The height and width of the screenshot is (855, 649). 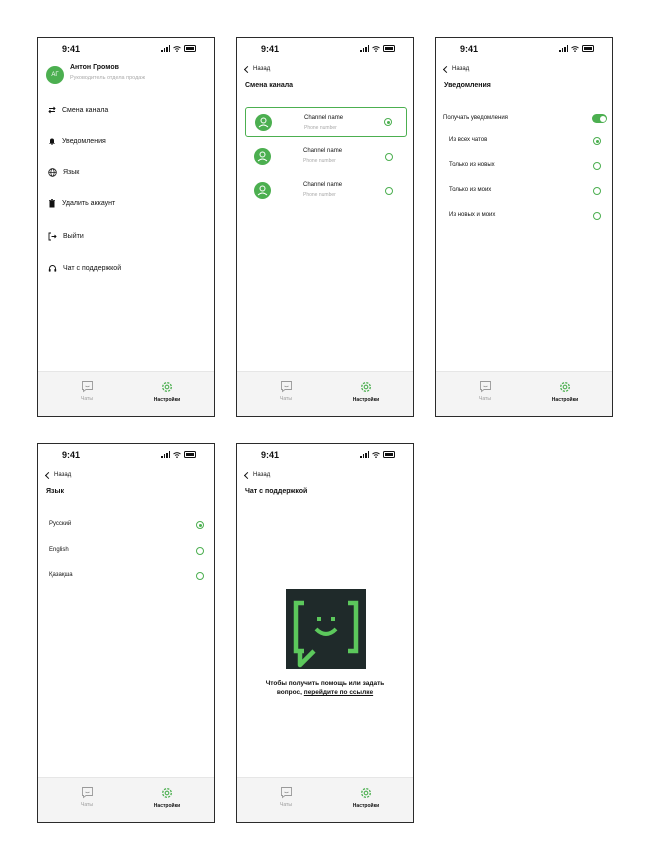 What do you see at coordinates (92, 268) in the screenshot?
I see `menu-item-label: Чат с поддержкой` at bounding box center [92, 268].